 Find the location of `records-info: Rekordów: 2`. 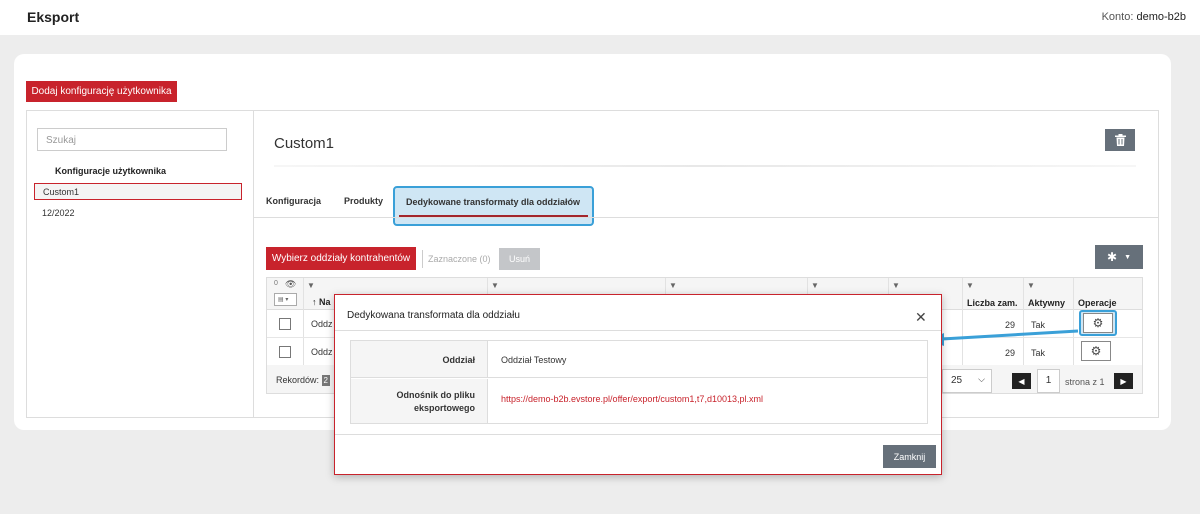

records-info: Rekordów: 2 is located at coordinates (303, 380).